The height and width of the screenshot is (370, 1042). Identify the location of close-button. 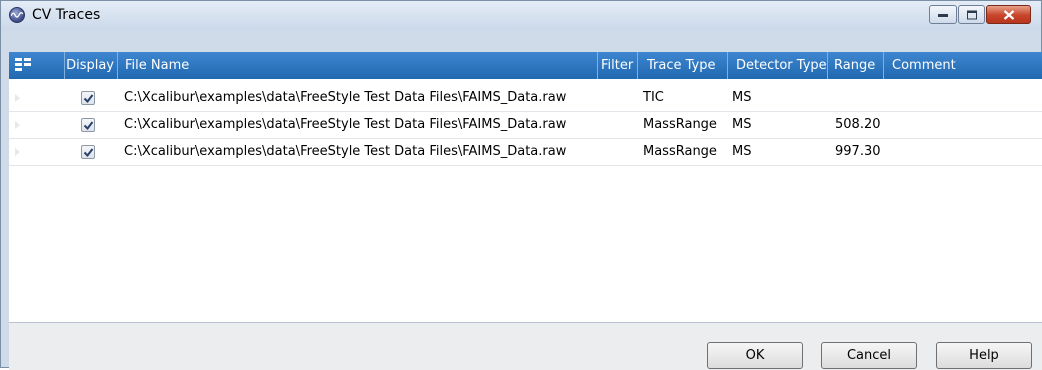
(1008, 14).